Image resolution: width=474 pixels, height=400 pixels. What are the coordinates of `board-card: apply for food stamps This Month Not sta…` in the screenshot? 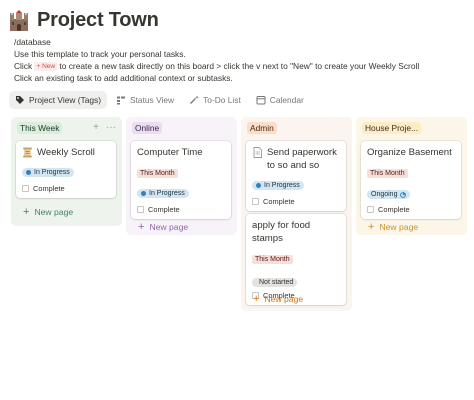 It's located at (296, 259).